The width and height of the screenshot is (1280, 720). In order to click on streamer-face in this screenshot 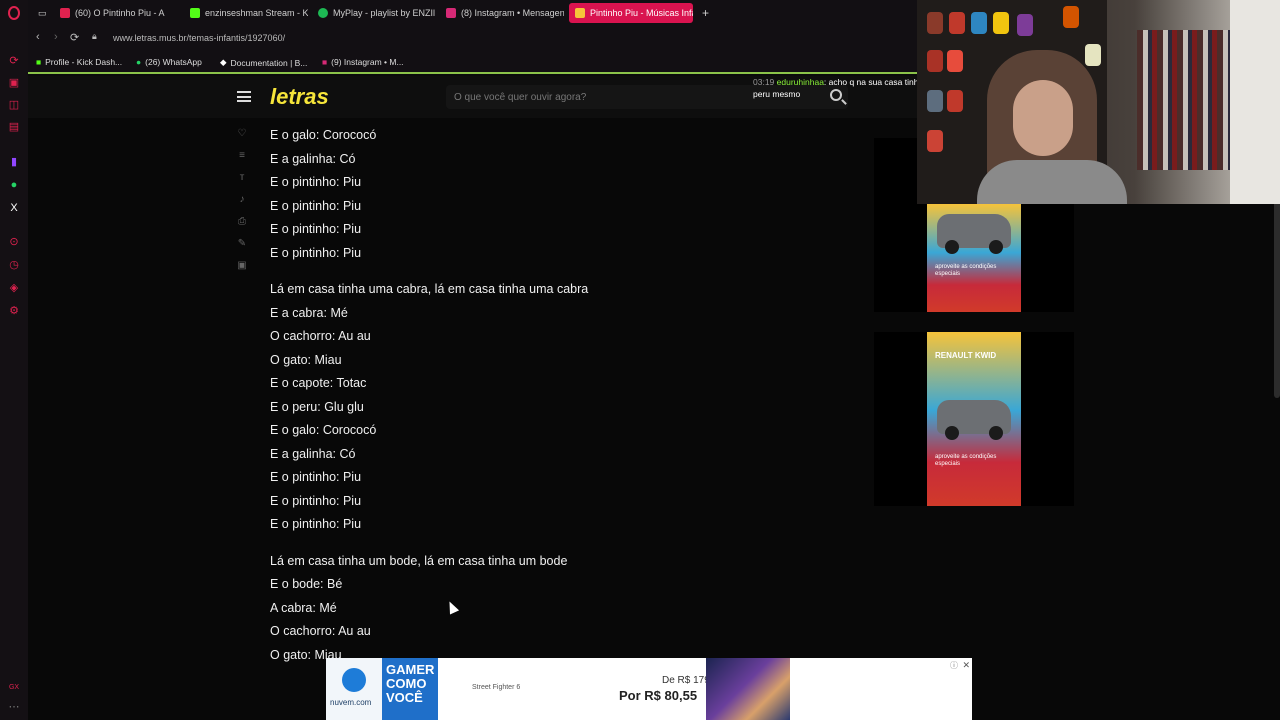, I will do `click(1043, 118)`.